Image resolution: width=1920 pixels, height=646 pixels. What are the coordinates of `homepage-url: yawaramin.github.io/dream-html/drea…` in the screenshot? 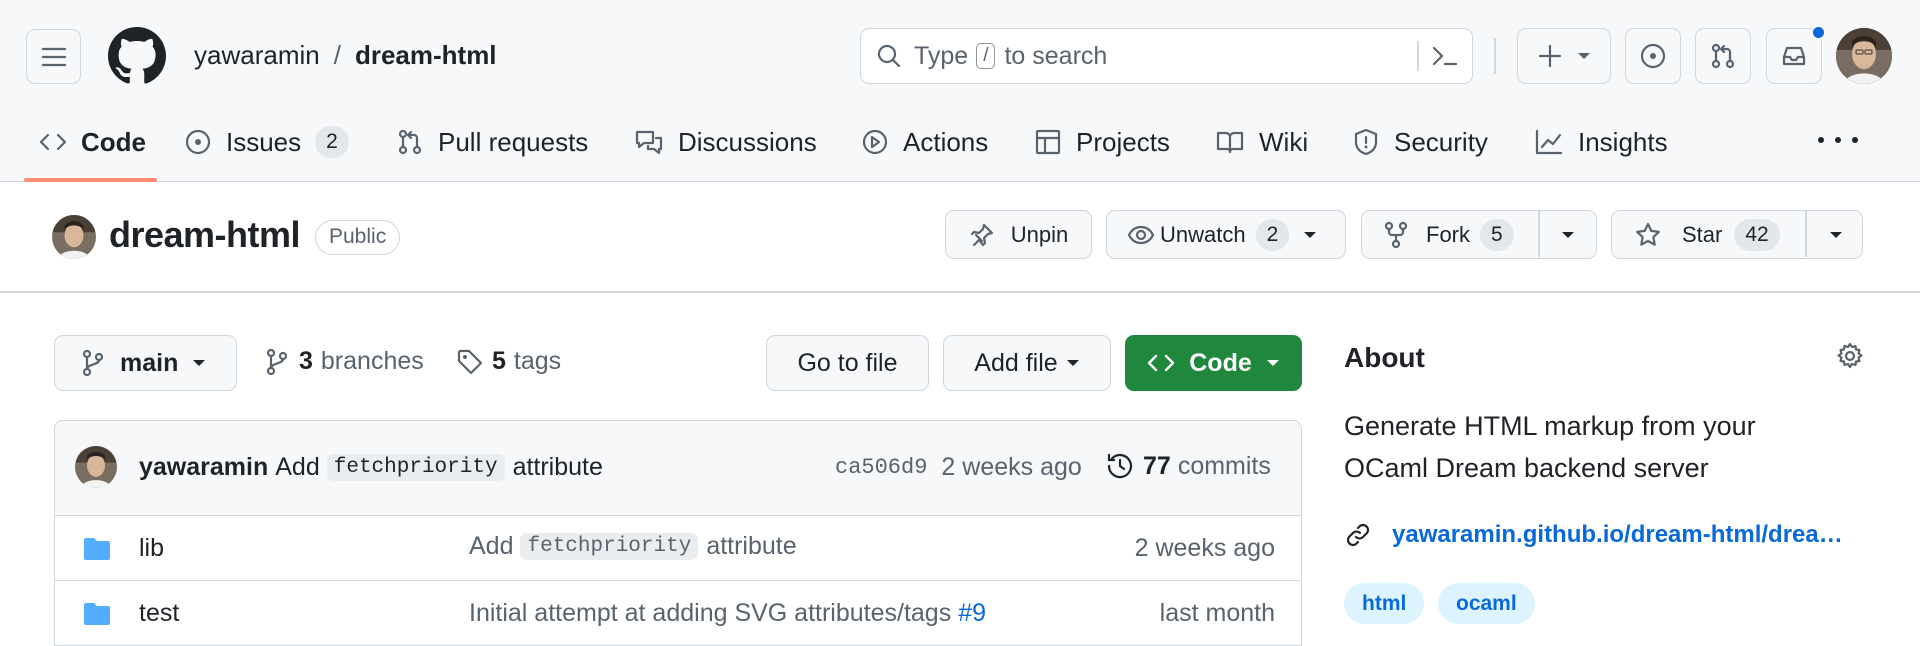 It's located at (1617, 535).